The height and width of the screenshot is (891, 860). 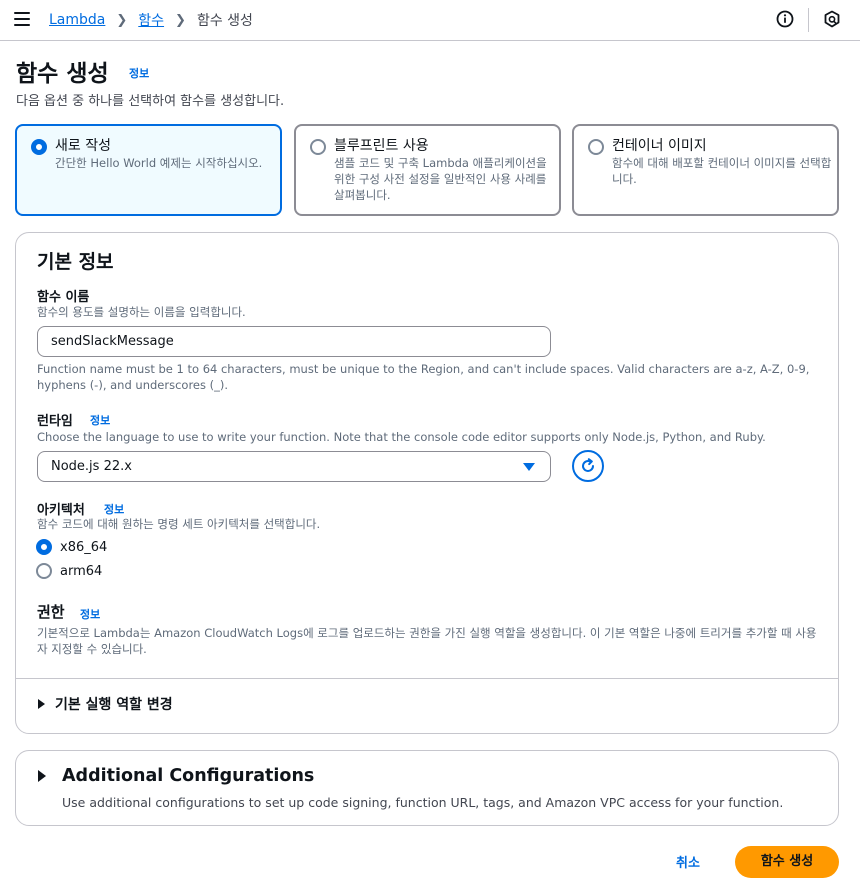 I want to click on radio-x86, so click(x=44, y=547).